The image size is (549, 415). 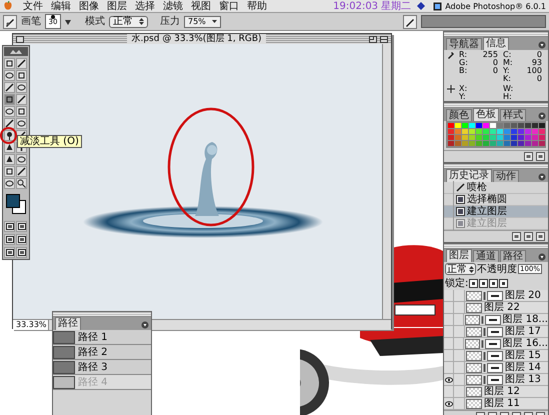 What do you see at coordinates (463, 89) in the screenshot?
I see `info-label: X:` at bounding box center [463, 89].